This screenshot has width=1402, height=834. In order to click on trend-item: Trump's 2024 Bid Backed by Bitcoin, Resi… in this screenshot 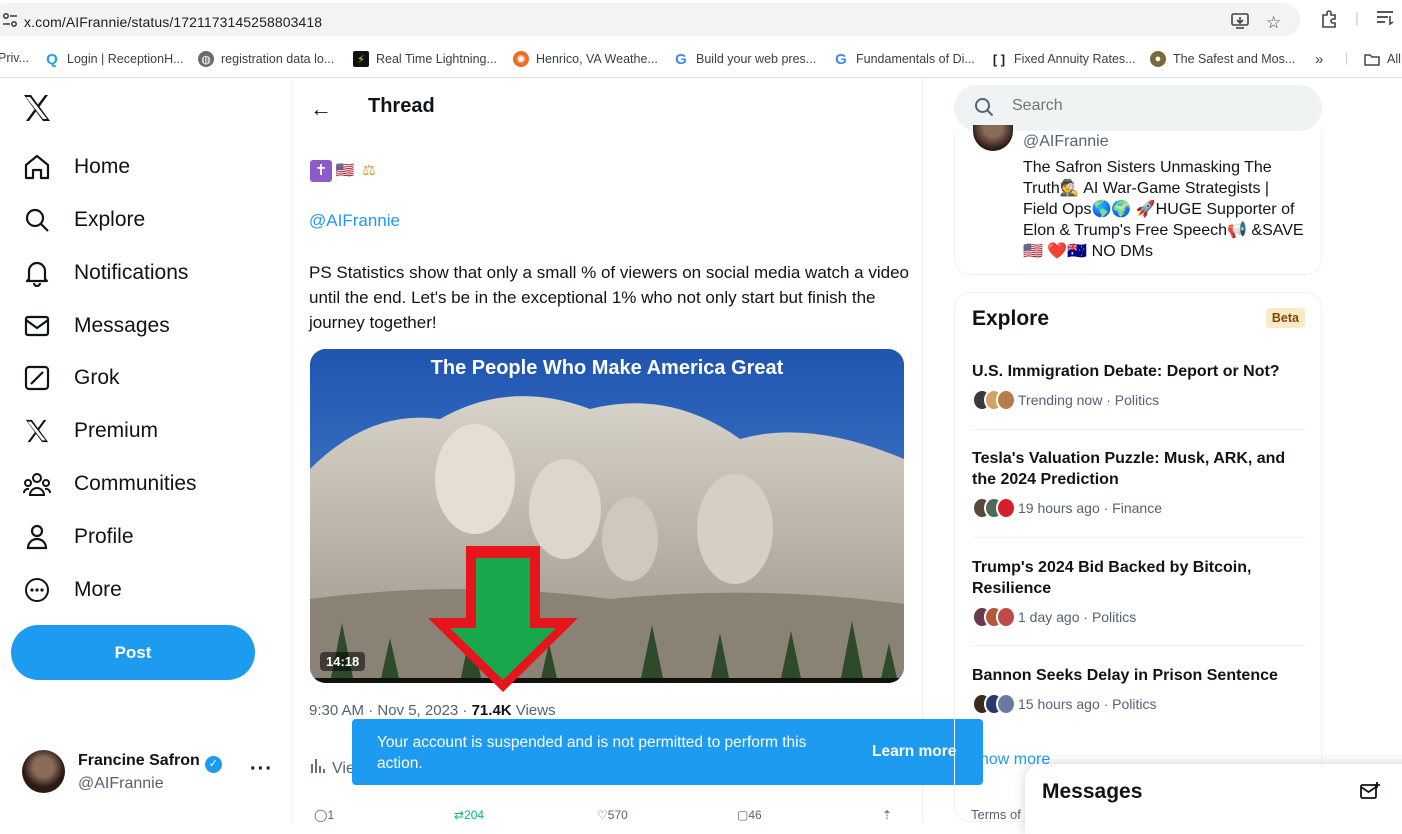, I will do `click(1139, 592)`.